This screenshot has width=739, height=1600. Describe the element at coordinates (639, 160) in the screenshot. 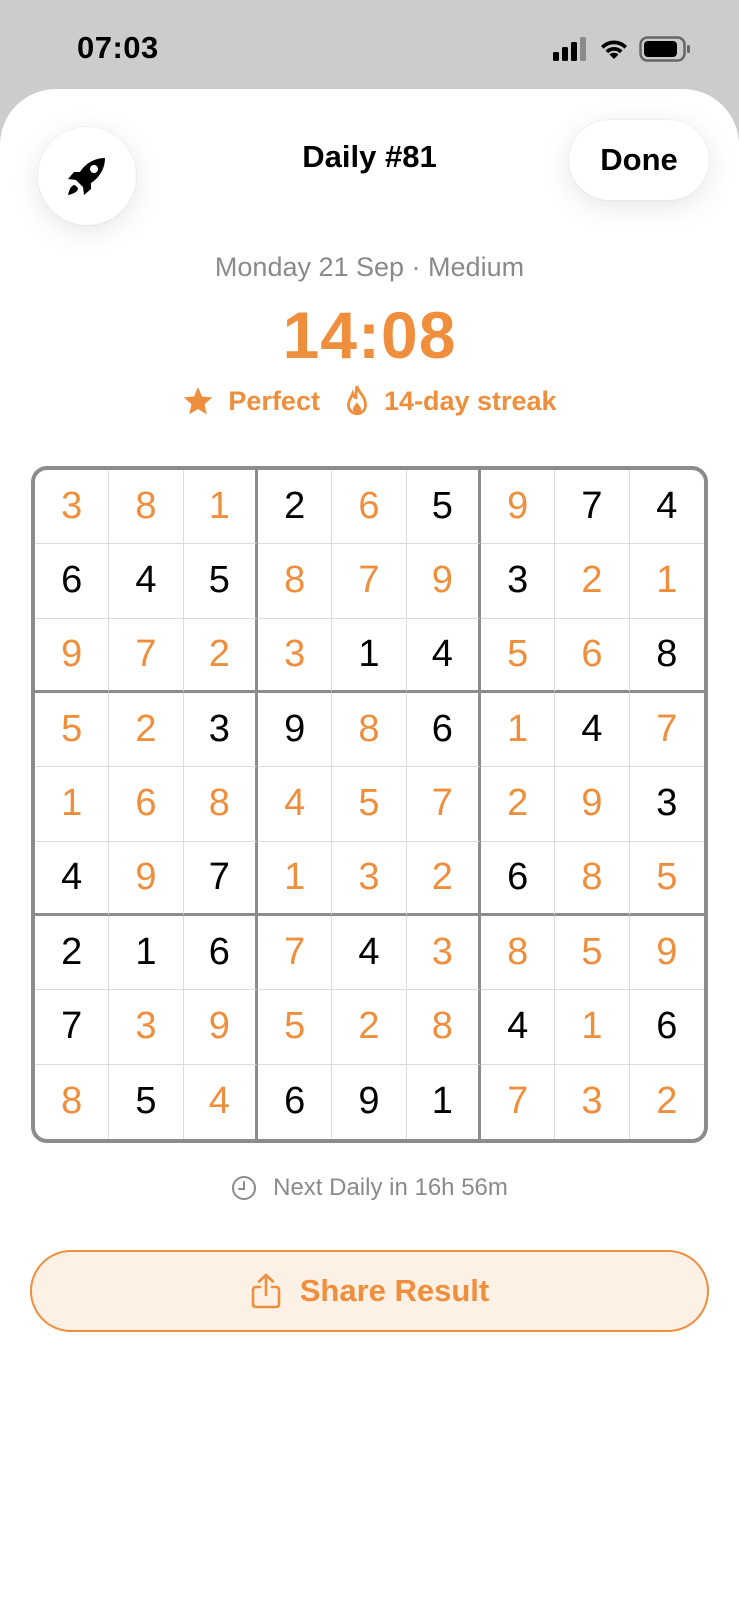

I see `done-button: Done` at that location.